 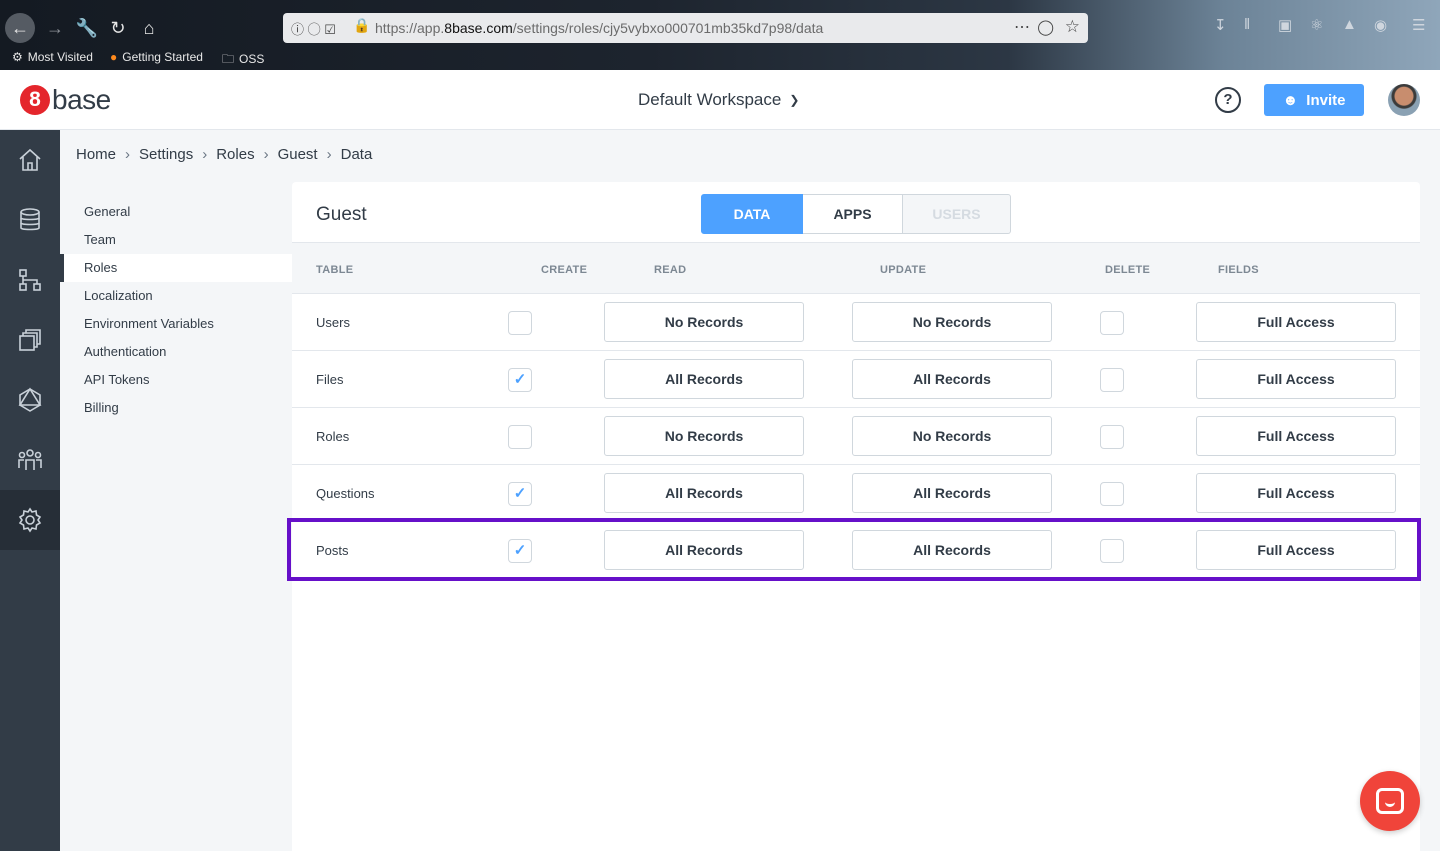 What do you see at coordinates (114, 57) in the screenshot?
I see `firefox-icon: ●` at bounding box center [114, 57].